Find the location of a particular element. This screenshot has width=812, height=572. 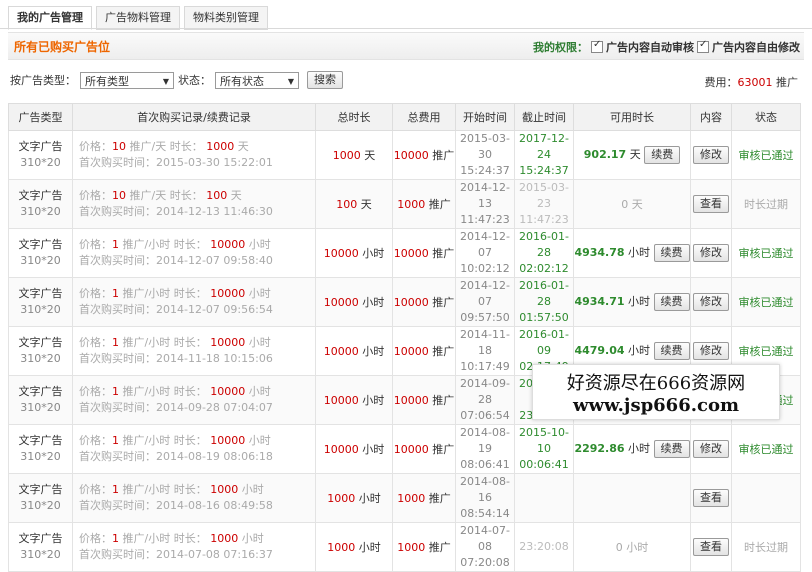

top-tabs: 我的广告管理 广告物料管理 物料类别管理 is located at coordinates (140, 18).